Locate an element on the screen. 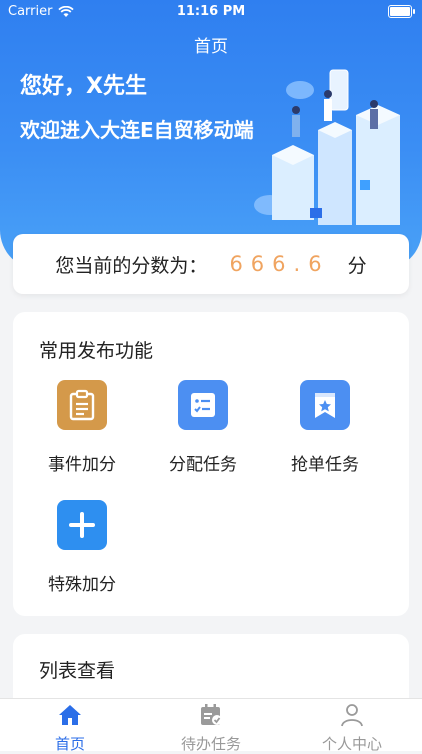 Image resolution: width=422 pixels, height=754 pixels. score-card: 您当前的分数为： 666.6 分 is located at coordinates (211, 264).